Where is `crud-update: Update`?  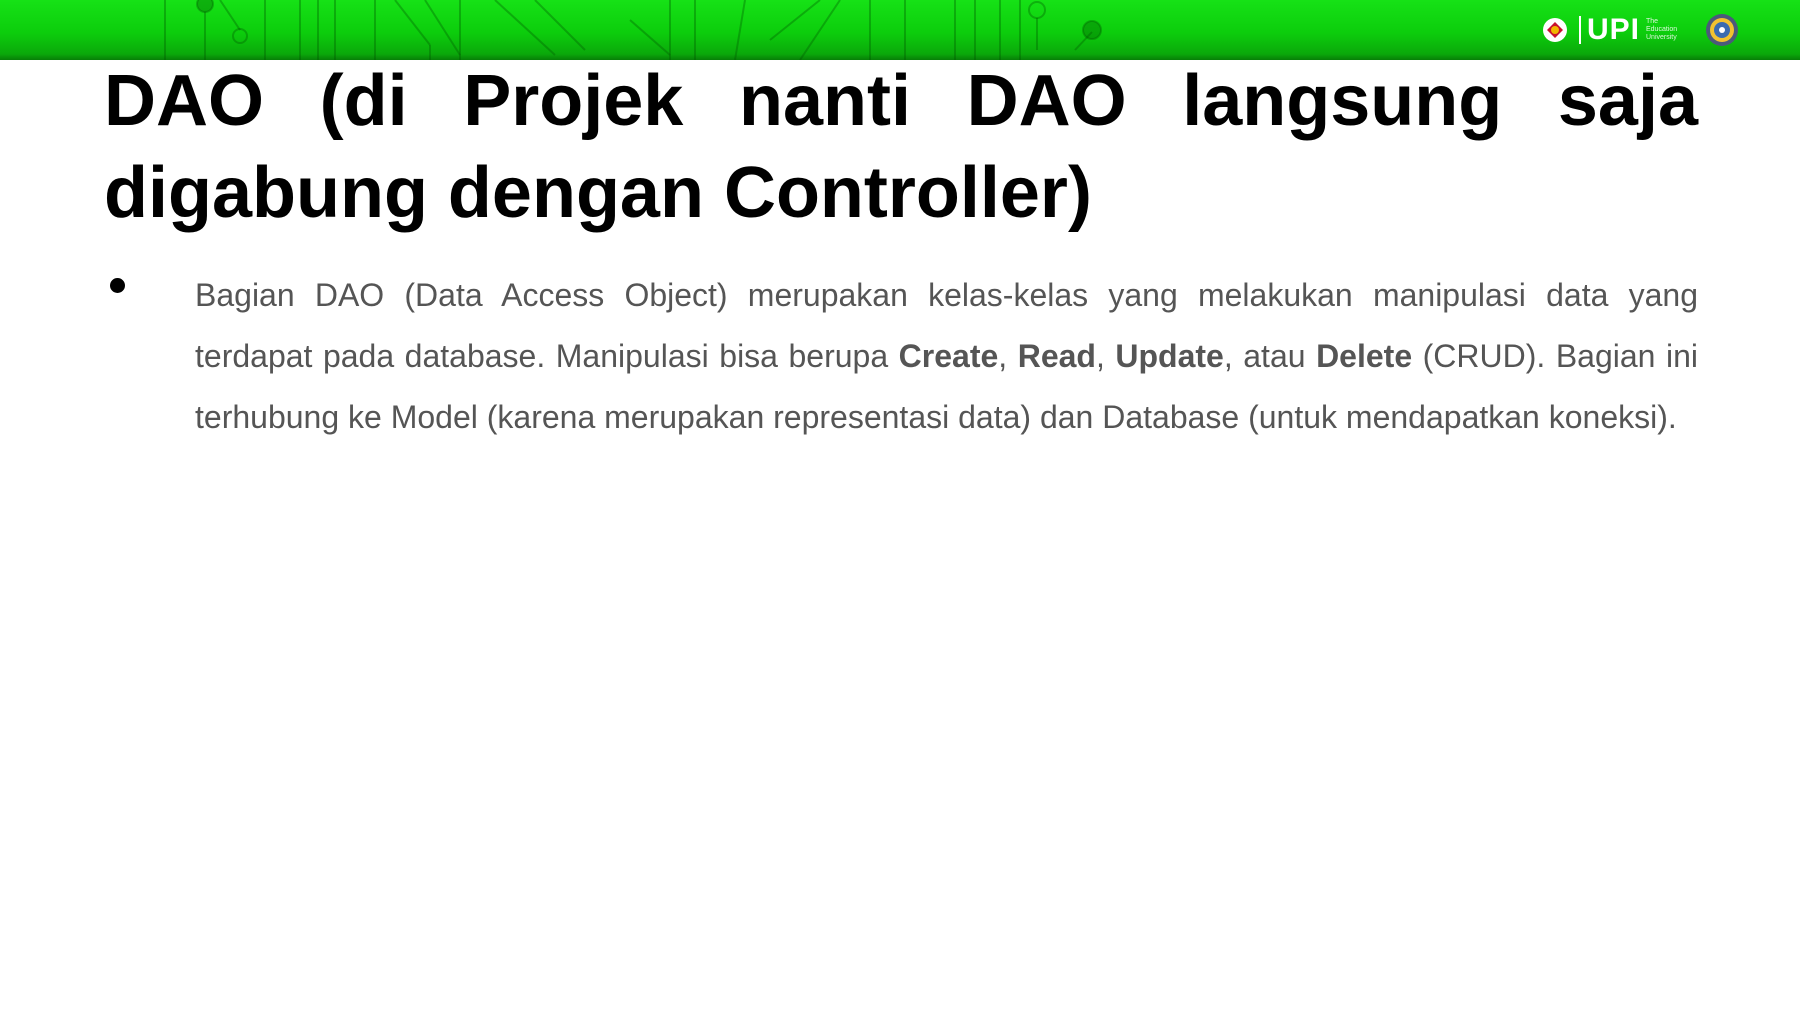 crud-update: Update is located at coordinates (1169, 356).